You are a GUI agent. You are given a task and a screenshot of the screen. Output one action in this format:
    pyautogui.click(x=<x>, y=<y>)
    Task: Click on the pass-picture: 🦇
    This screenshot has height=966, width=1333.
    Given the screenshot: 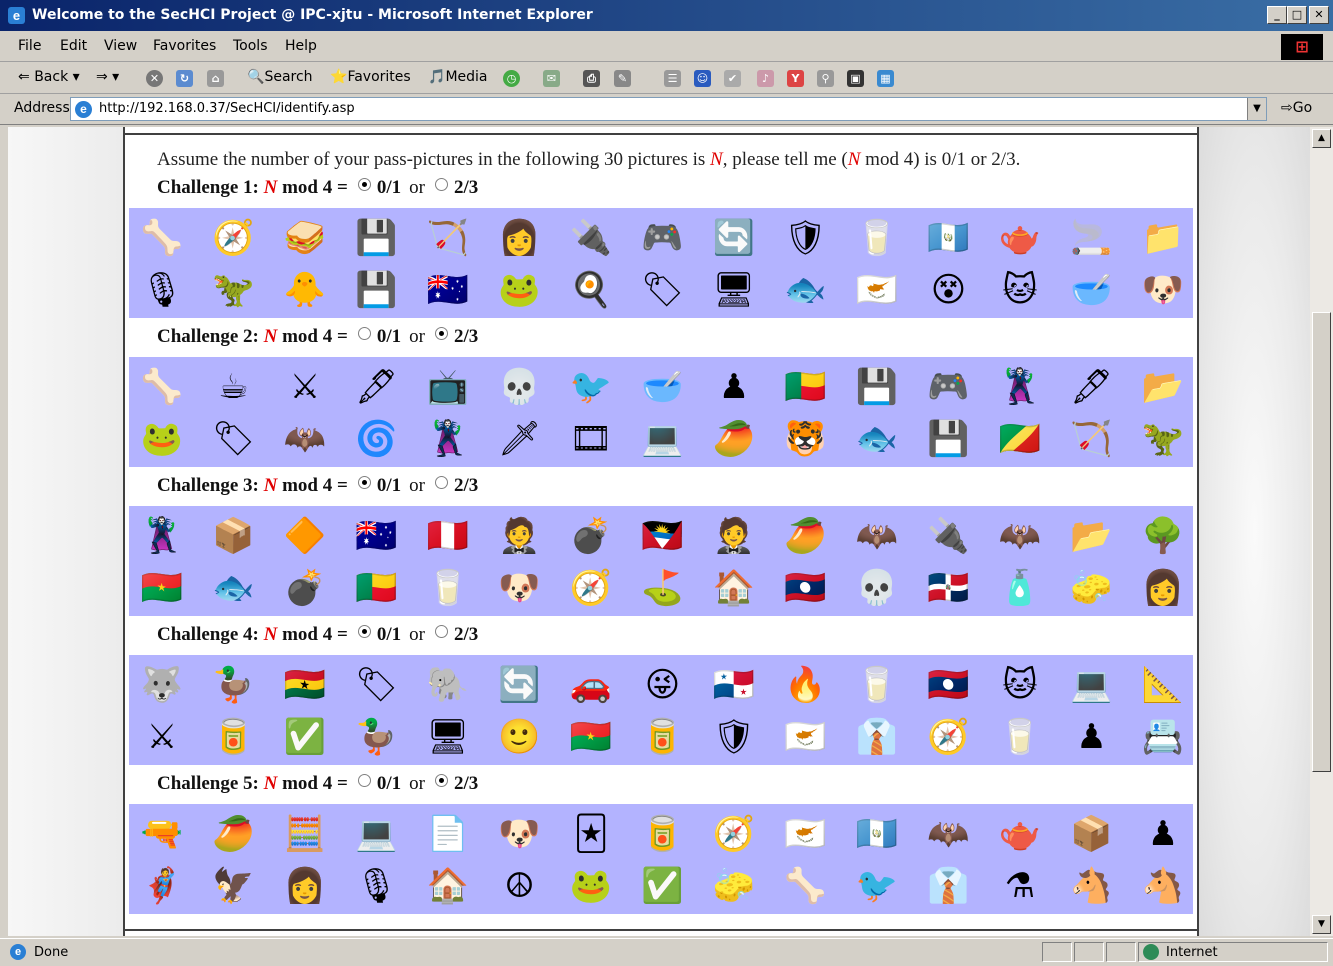 What is the action you would take?
    pyautogui.click(x=877, y=536)
    